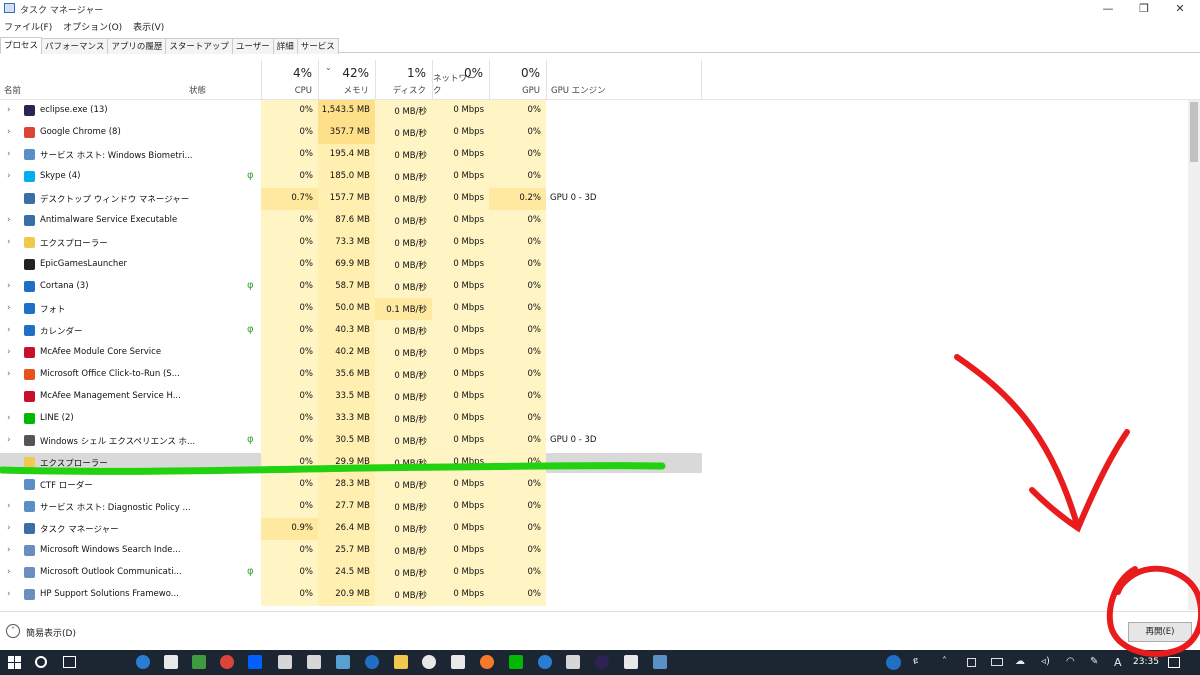  I want to click on tab-processes: プロセス, so click(21, 45).